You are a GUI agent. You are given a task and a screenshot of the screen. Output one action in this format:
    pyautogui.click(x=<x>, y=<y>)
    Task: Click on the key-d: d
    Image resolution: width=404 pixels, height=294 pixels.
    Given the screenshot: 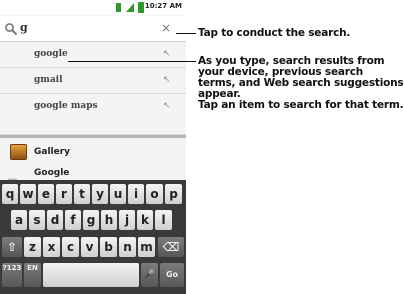 What is the action you would take?
    pyautogui.click(x=55, y=220)
    